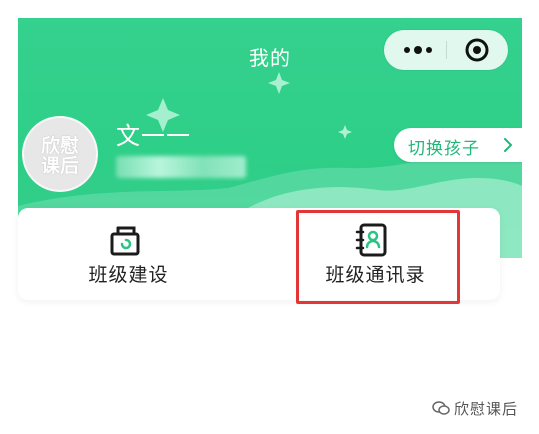  Describe the element at coordinates (486, 409) in the screenshot. I see `watermark-text: 欣慰课后` at that location.